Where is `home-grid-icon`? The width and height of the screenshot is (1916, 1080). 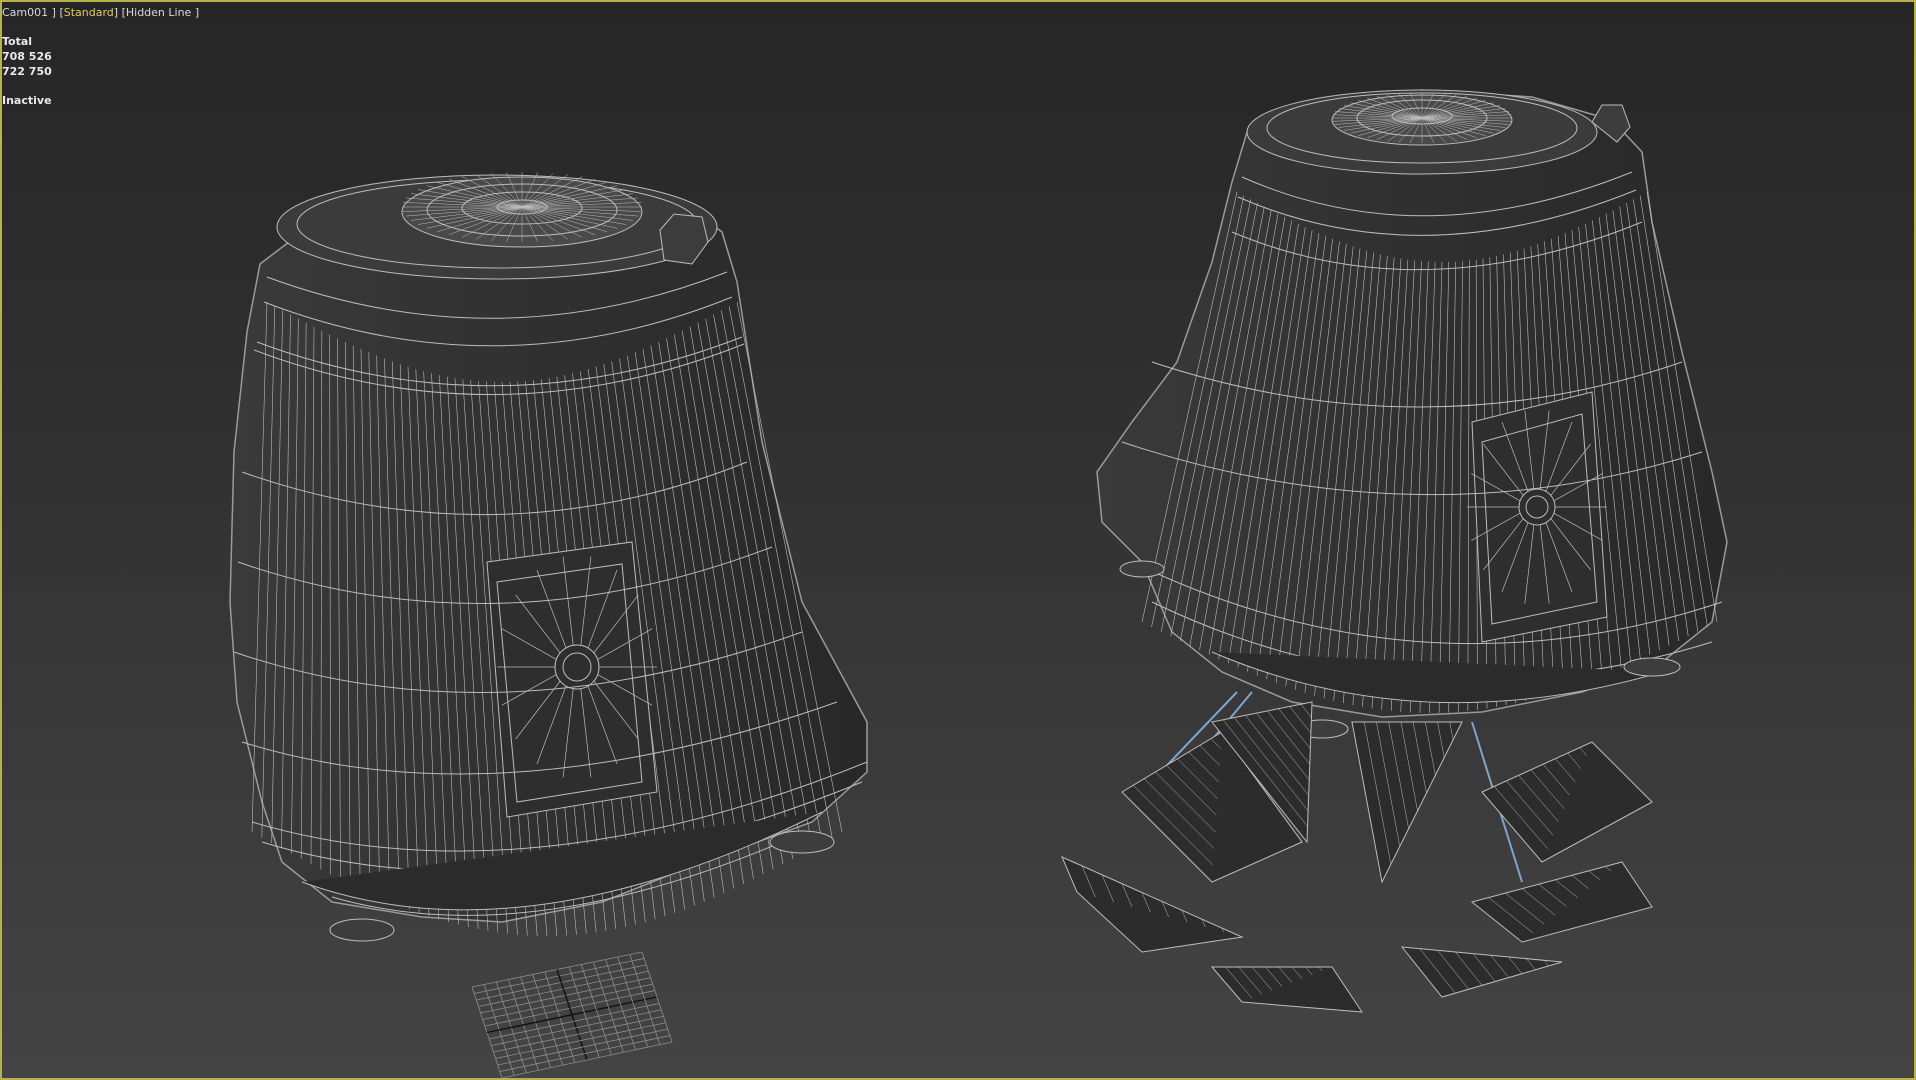 home-grid-icon is located at coordinates (572, 1014).